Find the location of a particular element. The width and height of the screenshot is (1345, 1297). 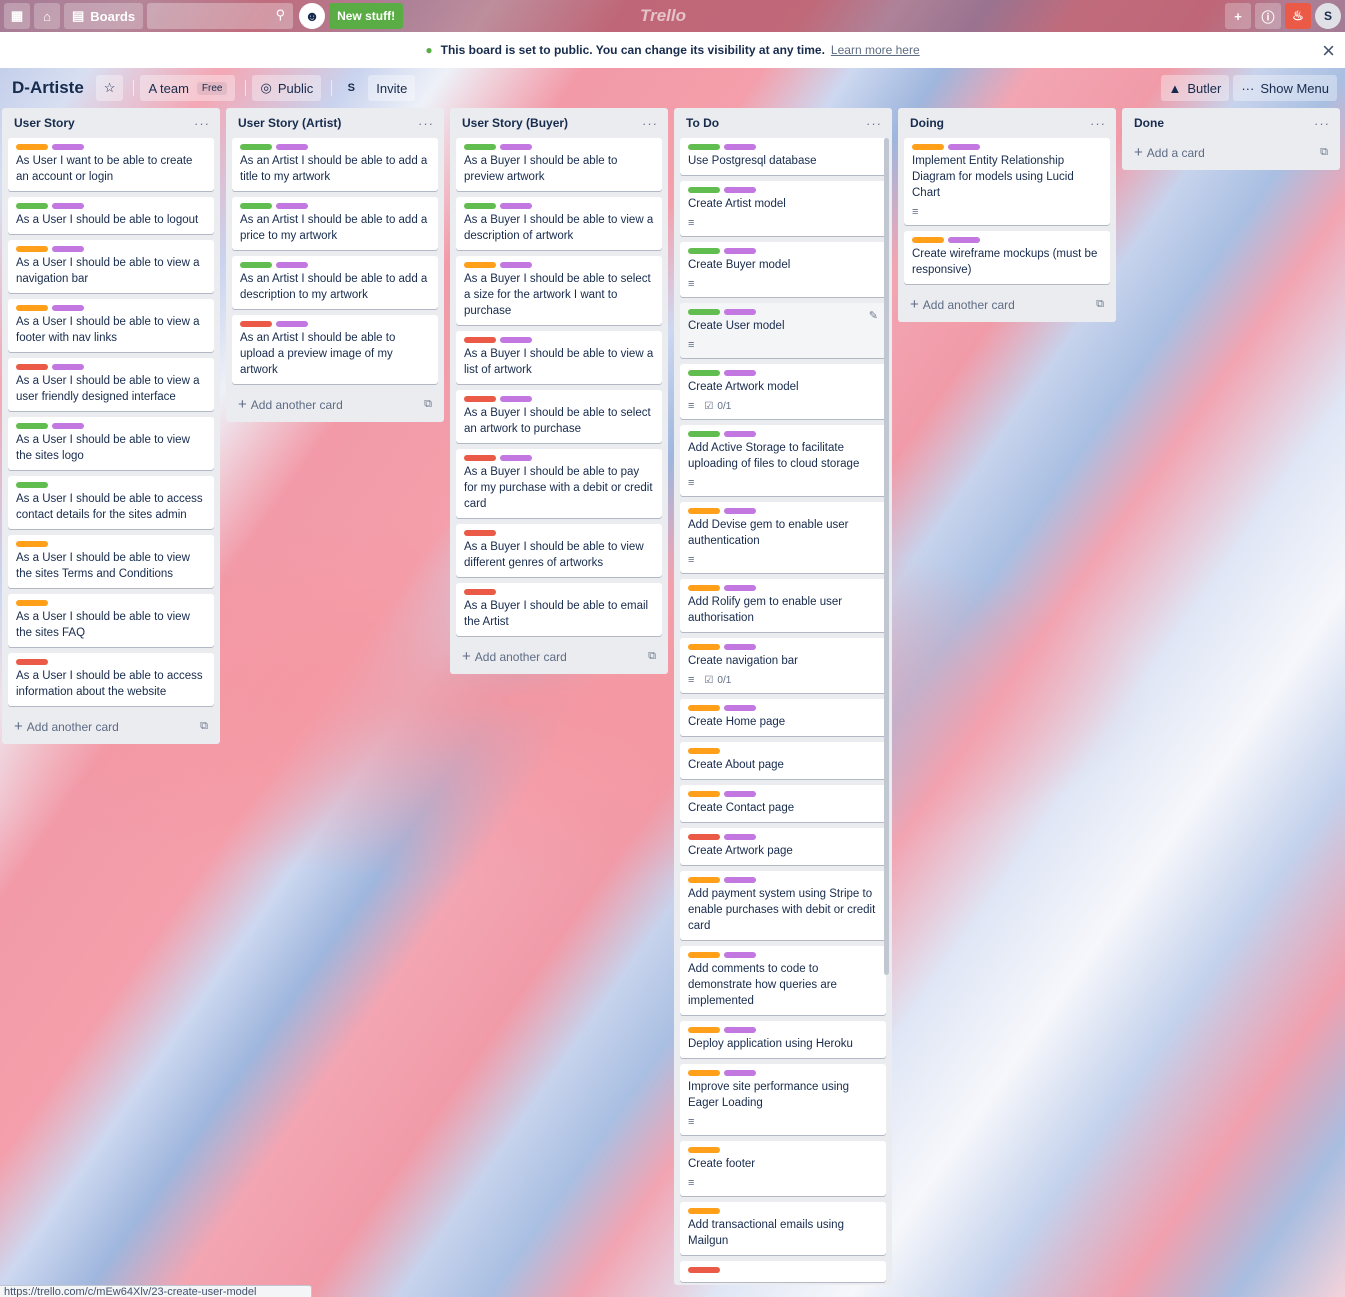

member-avatar: S is located at coordinates (351, 88).